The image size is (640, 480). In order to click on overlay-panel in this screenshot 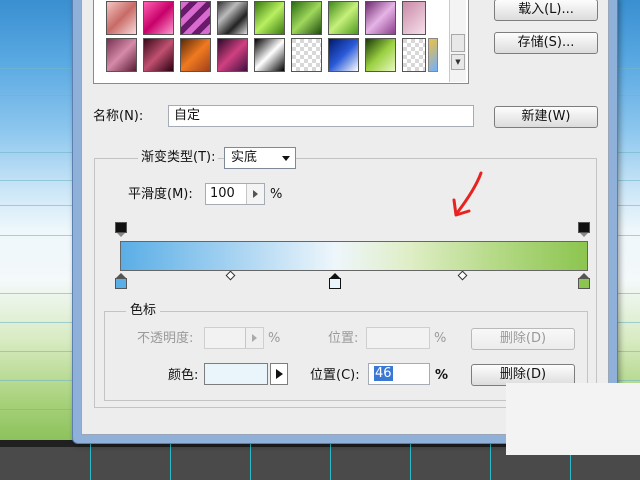, I will do `click(573, 419)`.